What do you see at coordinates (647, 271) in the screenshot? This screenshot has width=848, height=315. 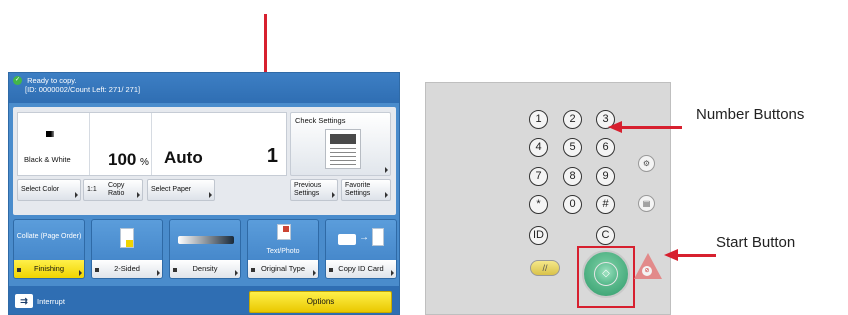 I see `stop-icon: ⊘` at bounding box center [647, 271].